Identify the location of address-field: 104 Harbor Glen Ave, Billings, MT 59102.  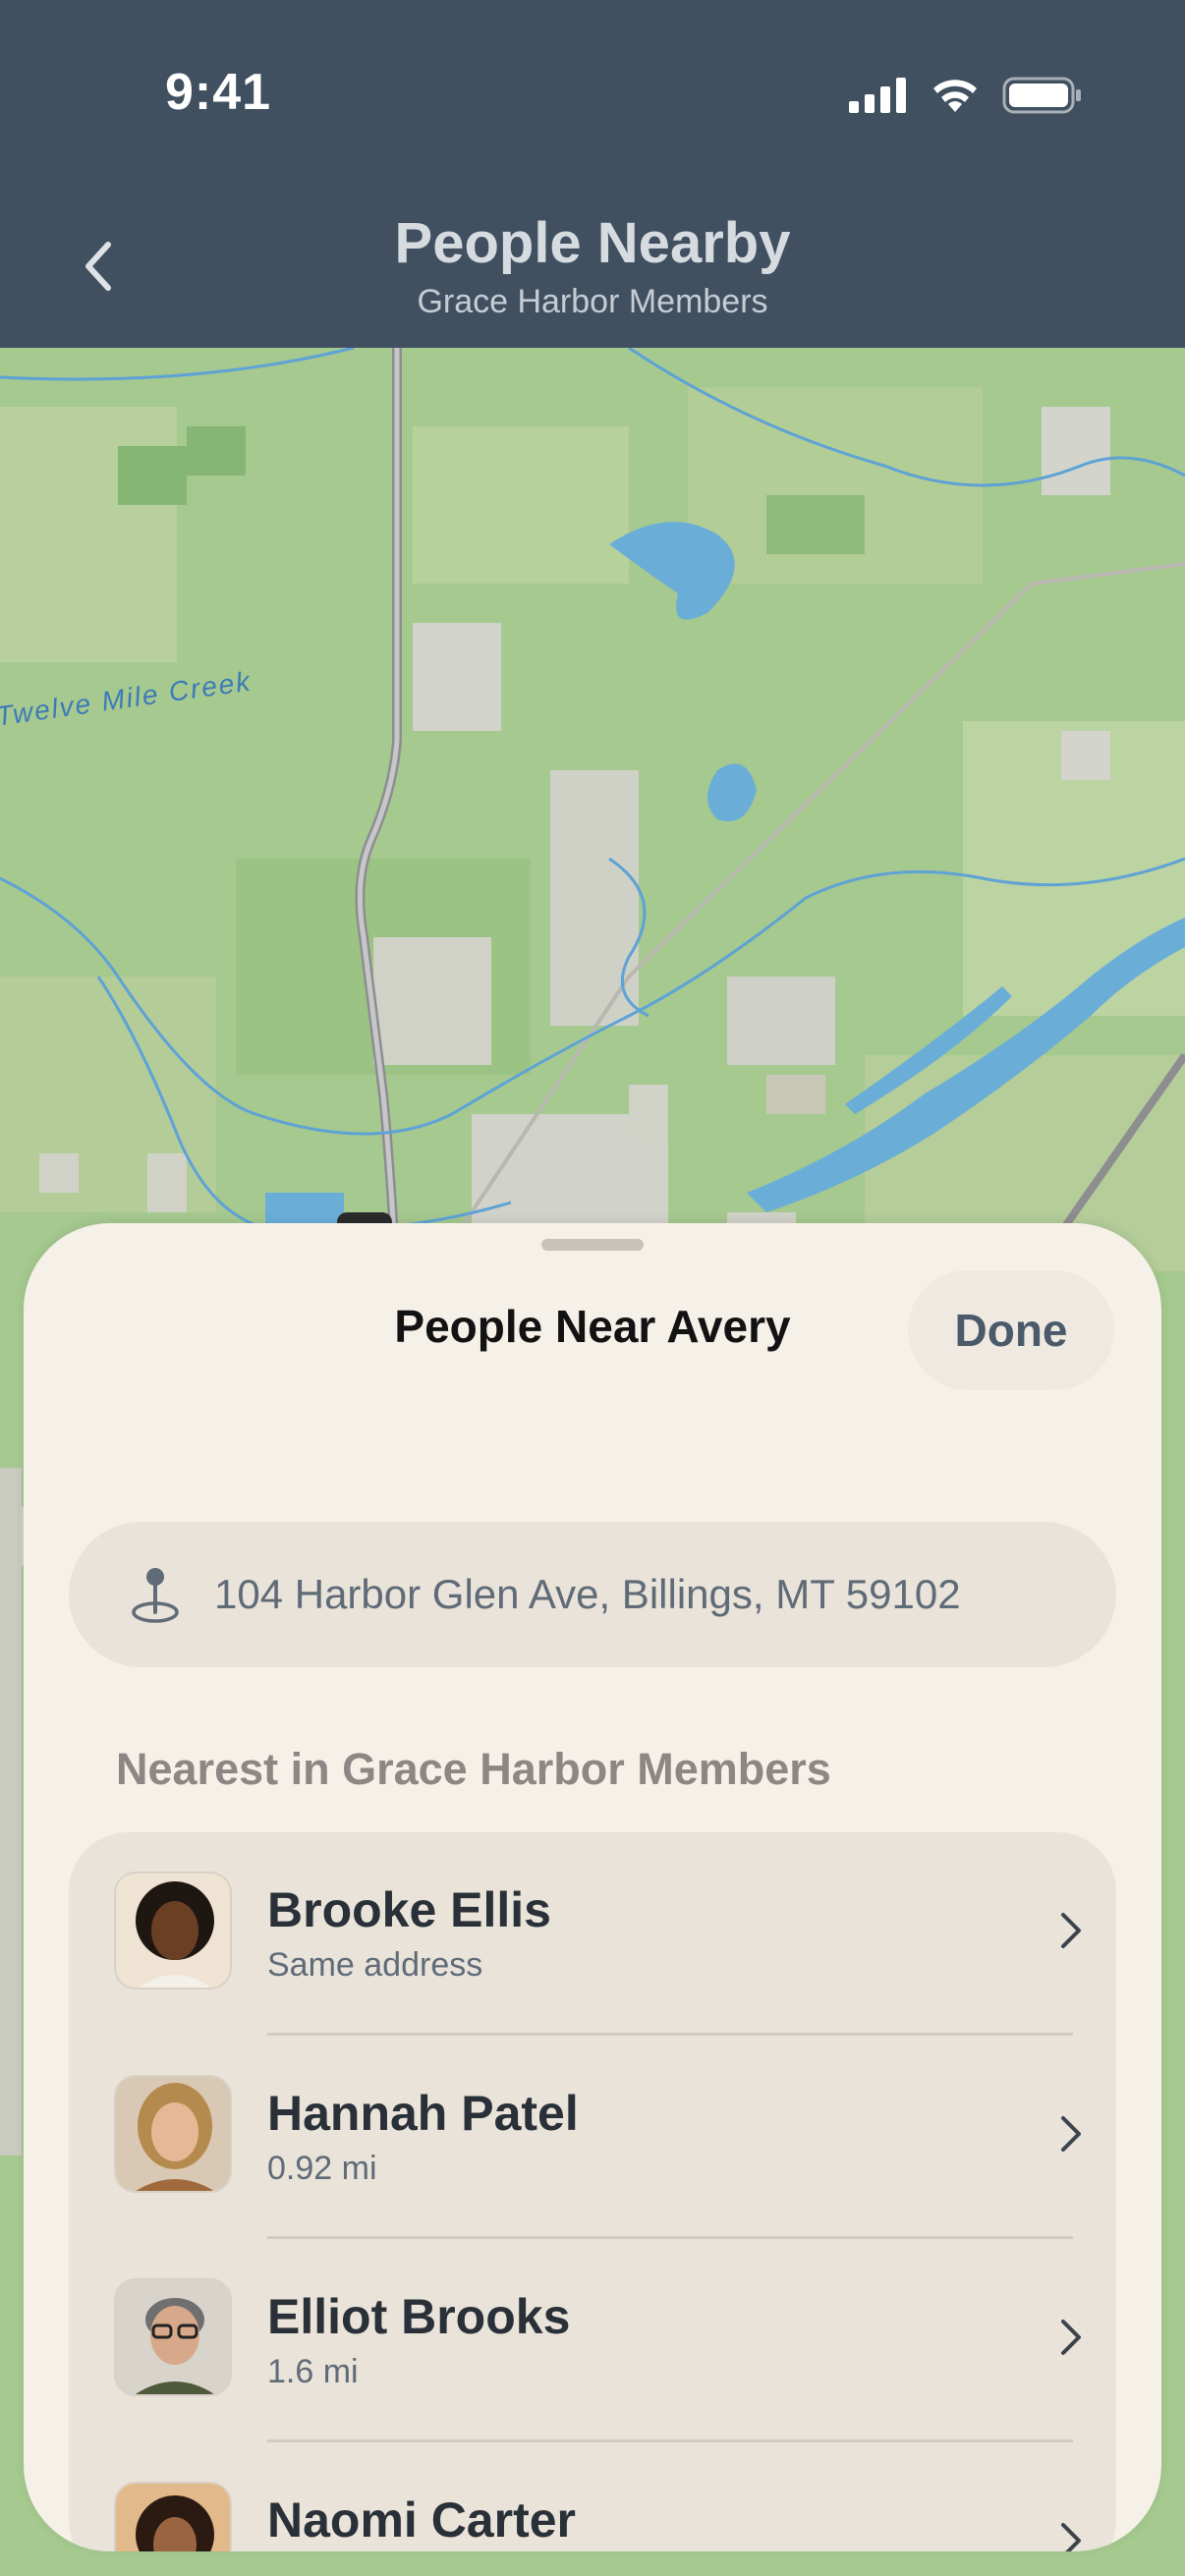
(592, 1594).